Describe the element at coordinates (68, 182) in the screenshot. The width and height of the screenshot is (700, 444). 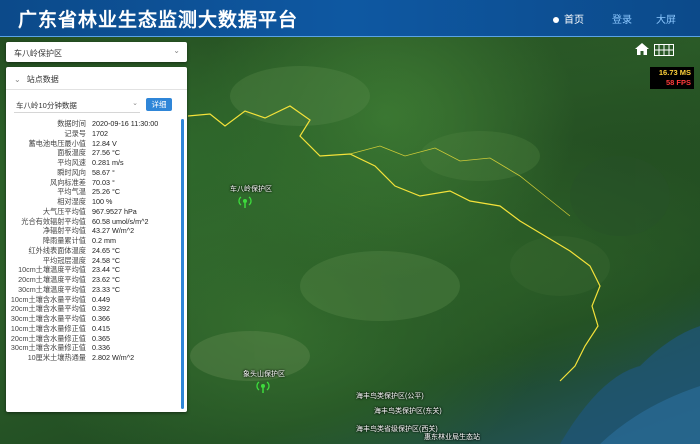
I see `data-row-key: 风向标准差` at that location.